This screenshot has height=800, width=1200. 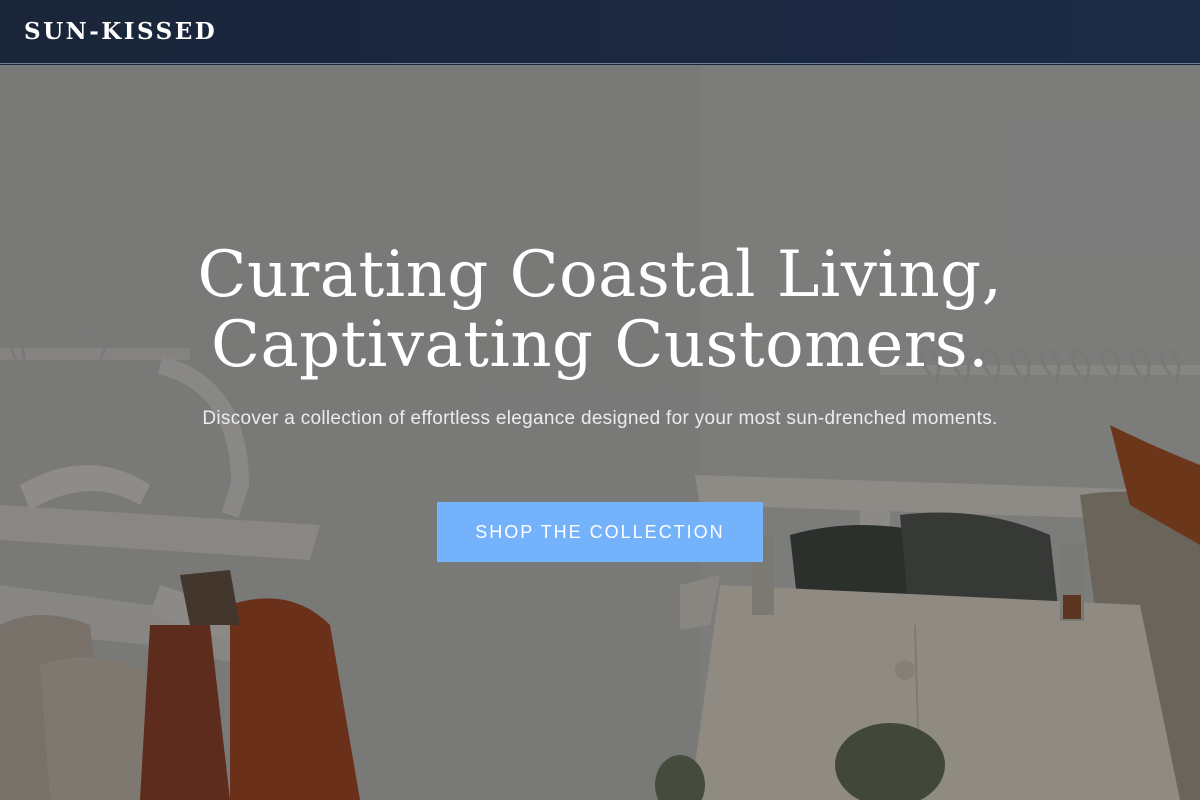 I want to click on hero-headline-line-2: Captivating Customers., so click(x=600, y=345).